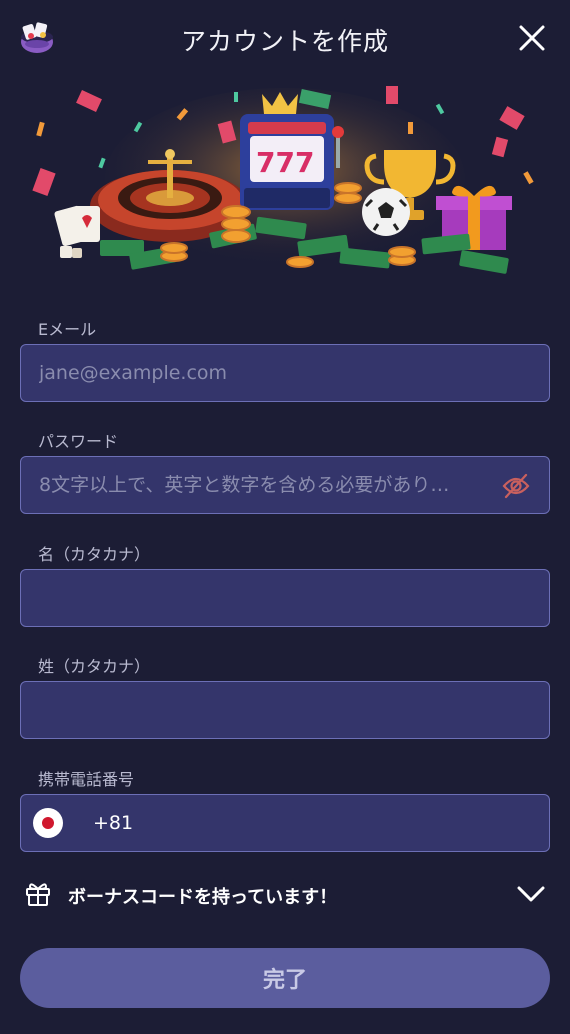 The width and height of the screenshot is (570, 1034). What do you see at coordinates (285, 978) in the screenshot?
I see `submit-button: 完了` at bounding box center [285, 978].